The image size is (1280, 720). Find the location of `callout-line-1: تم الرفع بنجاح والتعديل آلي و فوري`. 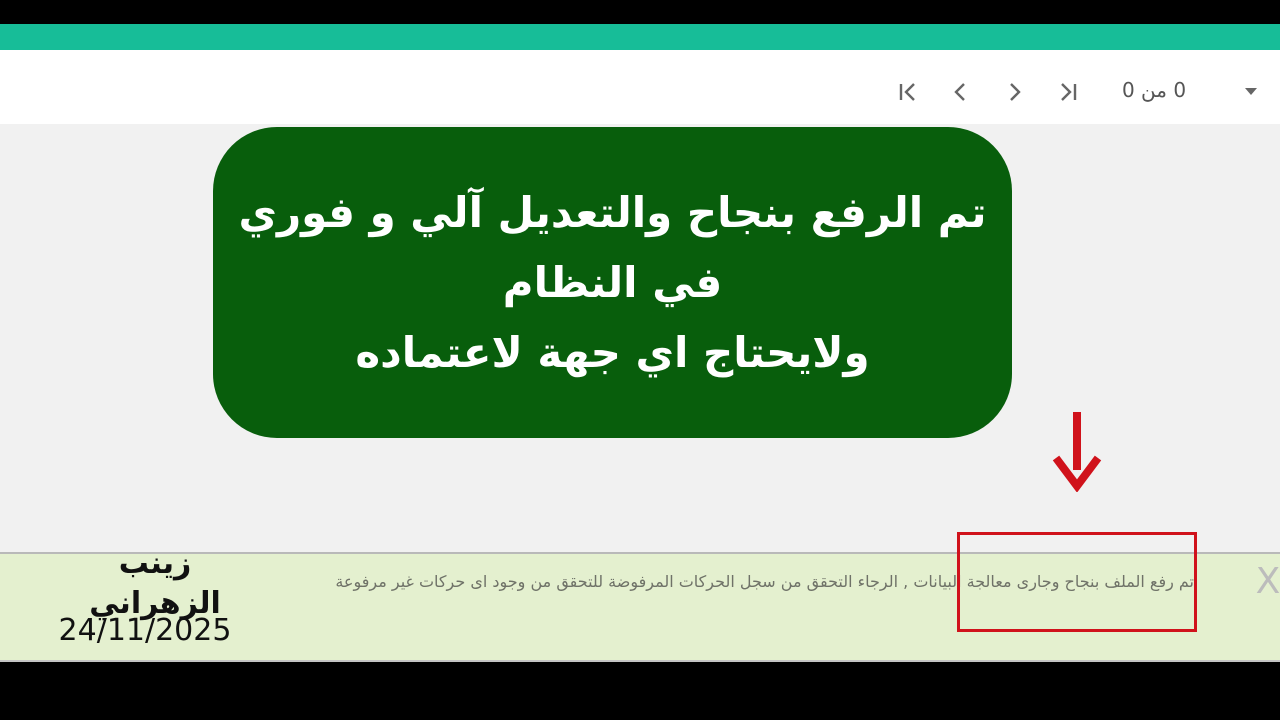

callout-line-1: تم الرفع بنجاح والتعديل آلي و فوري is located at coordinates (612, 212).